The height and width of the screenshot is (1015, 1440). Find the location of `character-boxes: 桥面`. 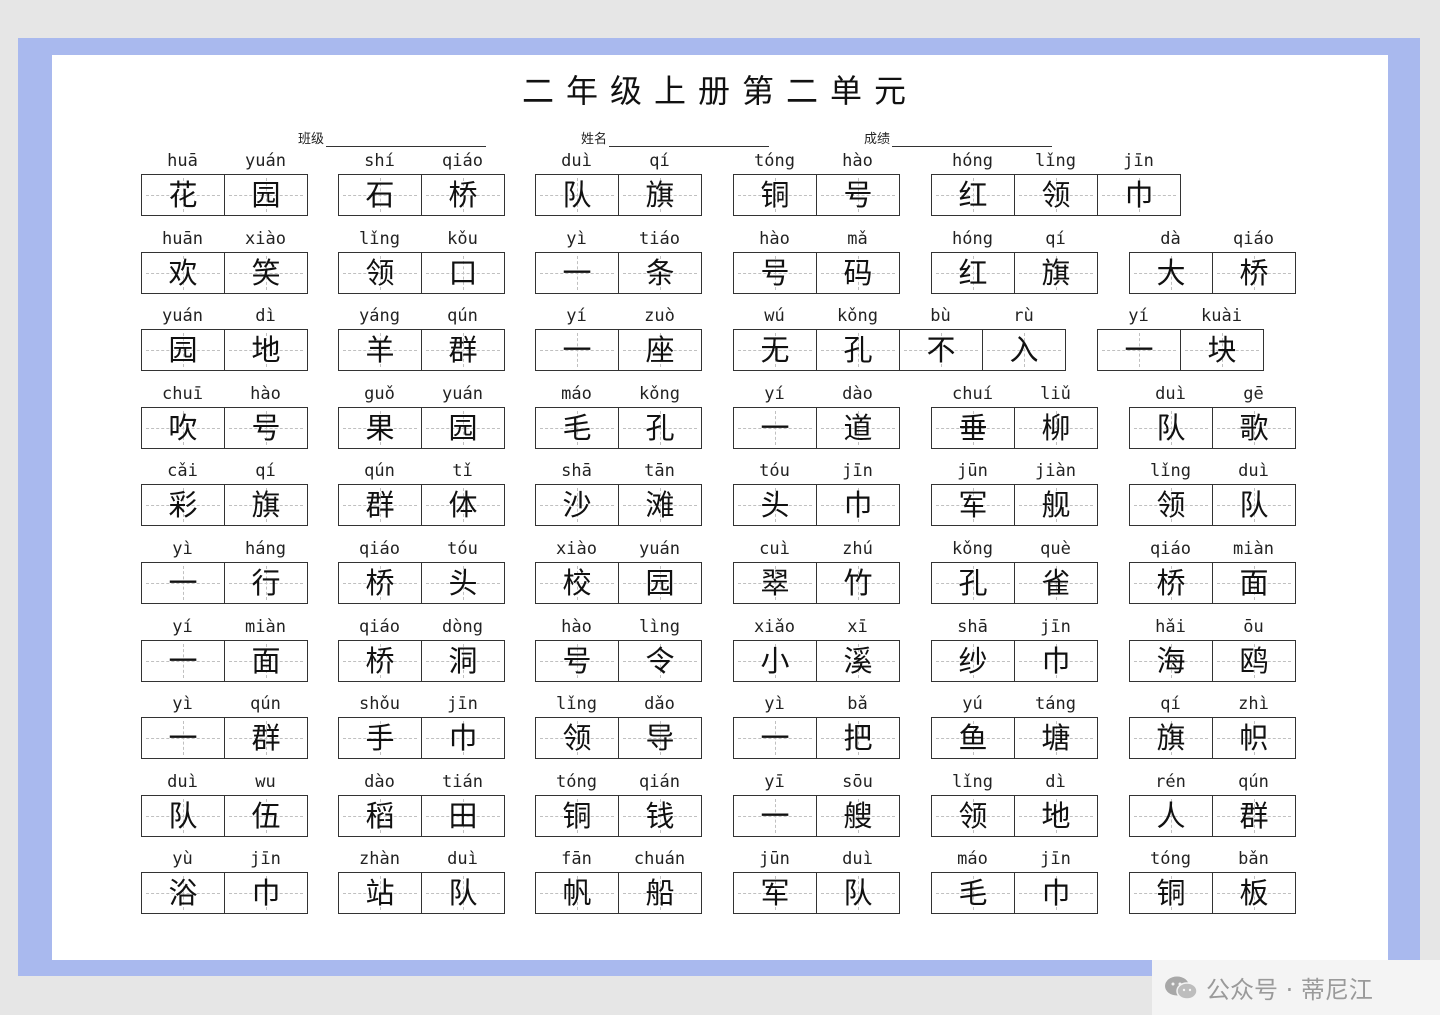

character-boxes: 桥面 is located at coordinates (1212, 583).